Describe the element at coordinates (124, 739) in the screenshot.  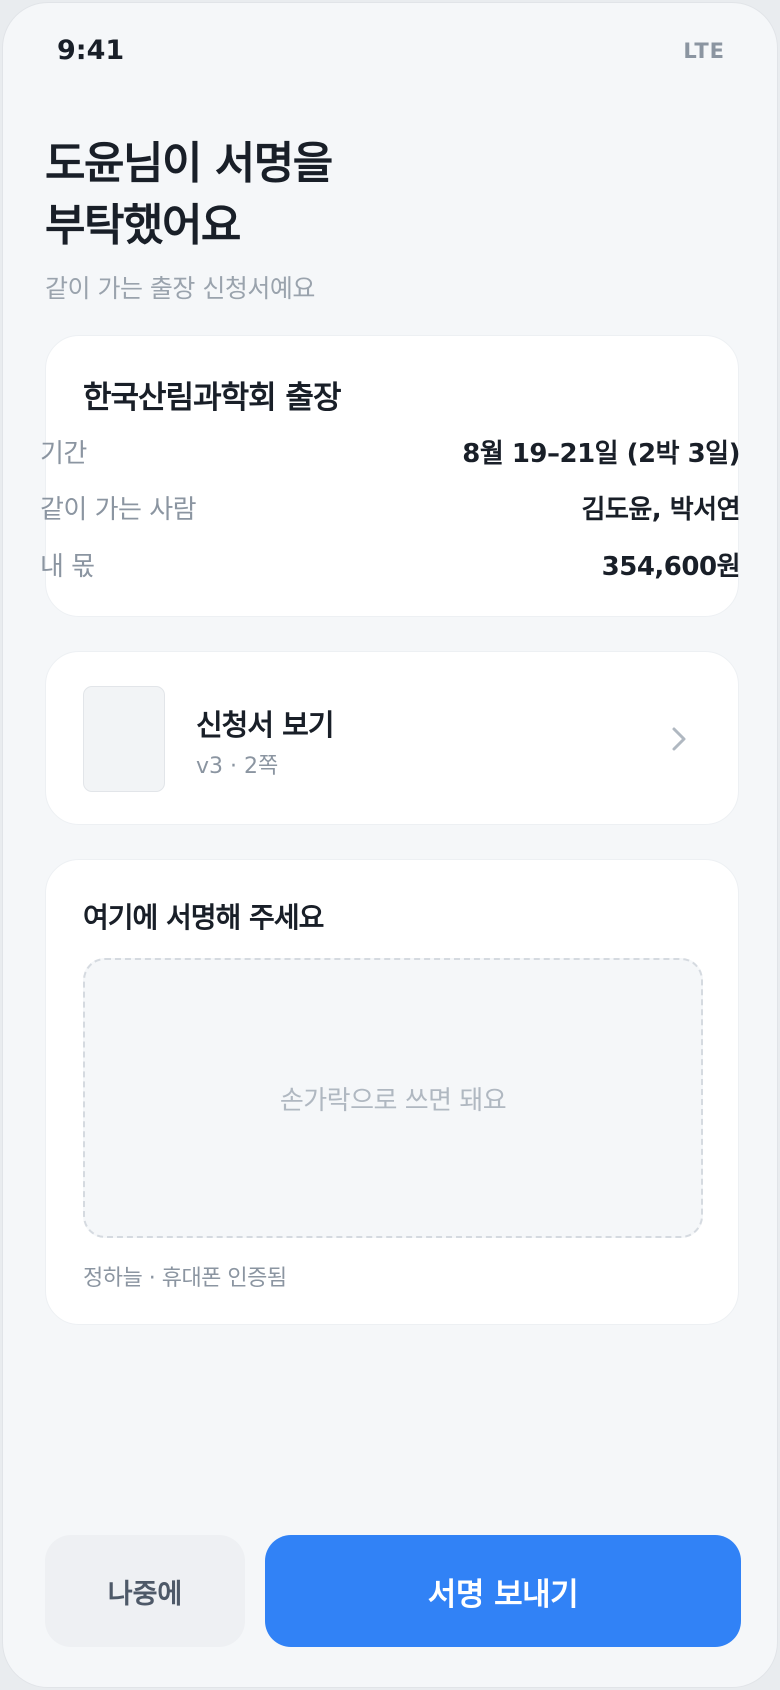
I see `document-thumbnail` at that location.